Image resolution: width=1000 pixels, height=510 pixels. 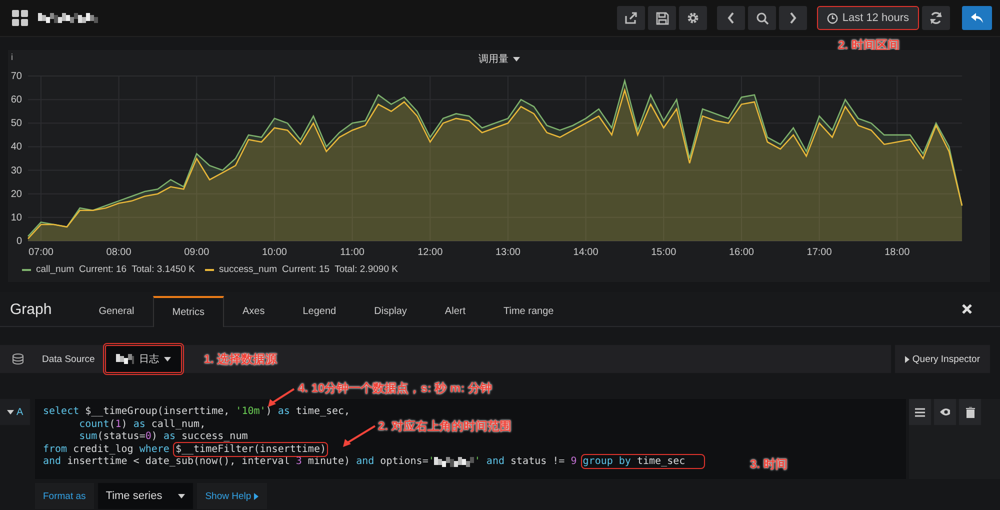 What do you see at coordinates (254, 311) in the screenshot?
I see `tab: Axes` at bounding box center [254, 311].